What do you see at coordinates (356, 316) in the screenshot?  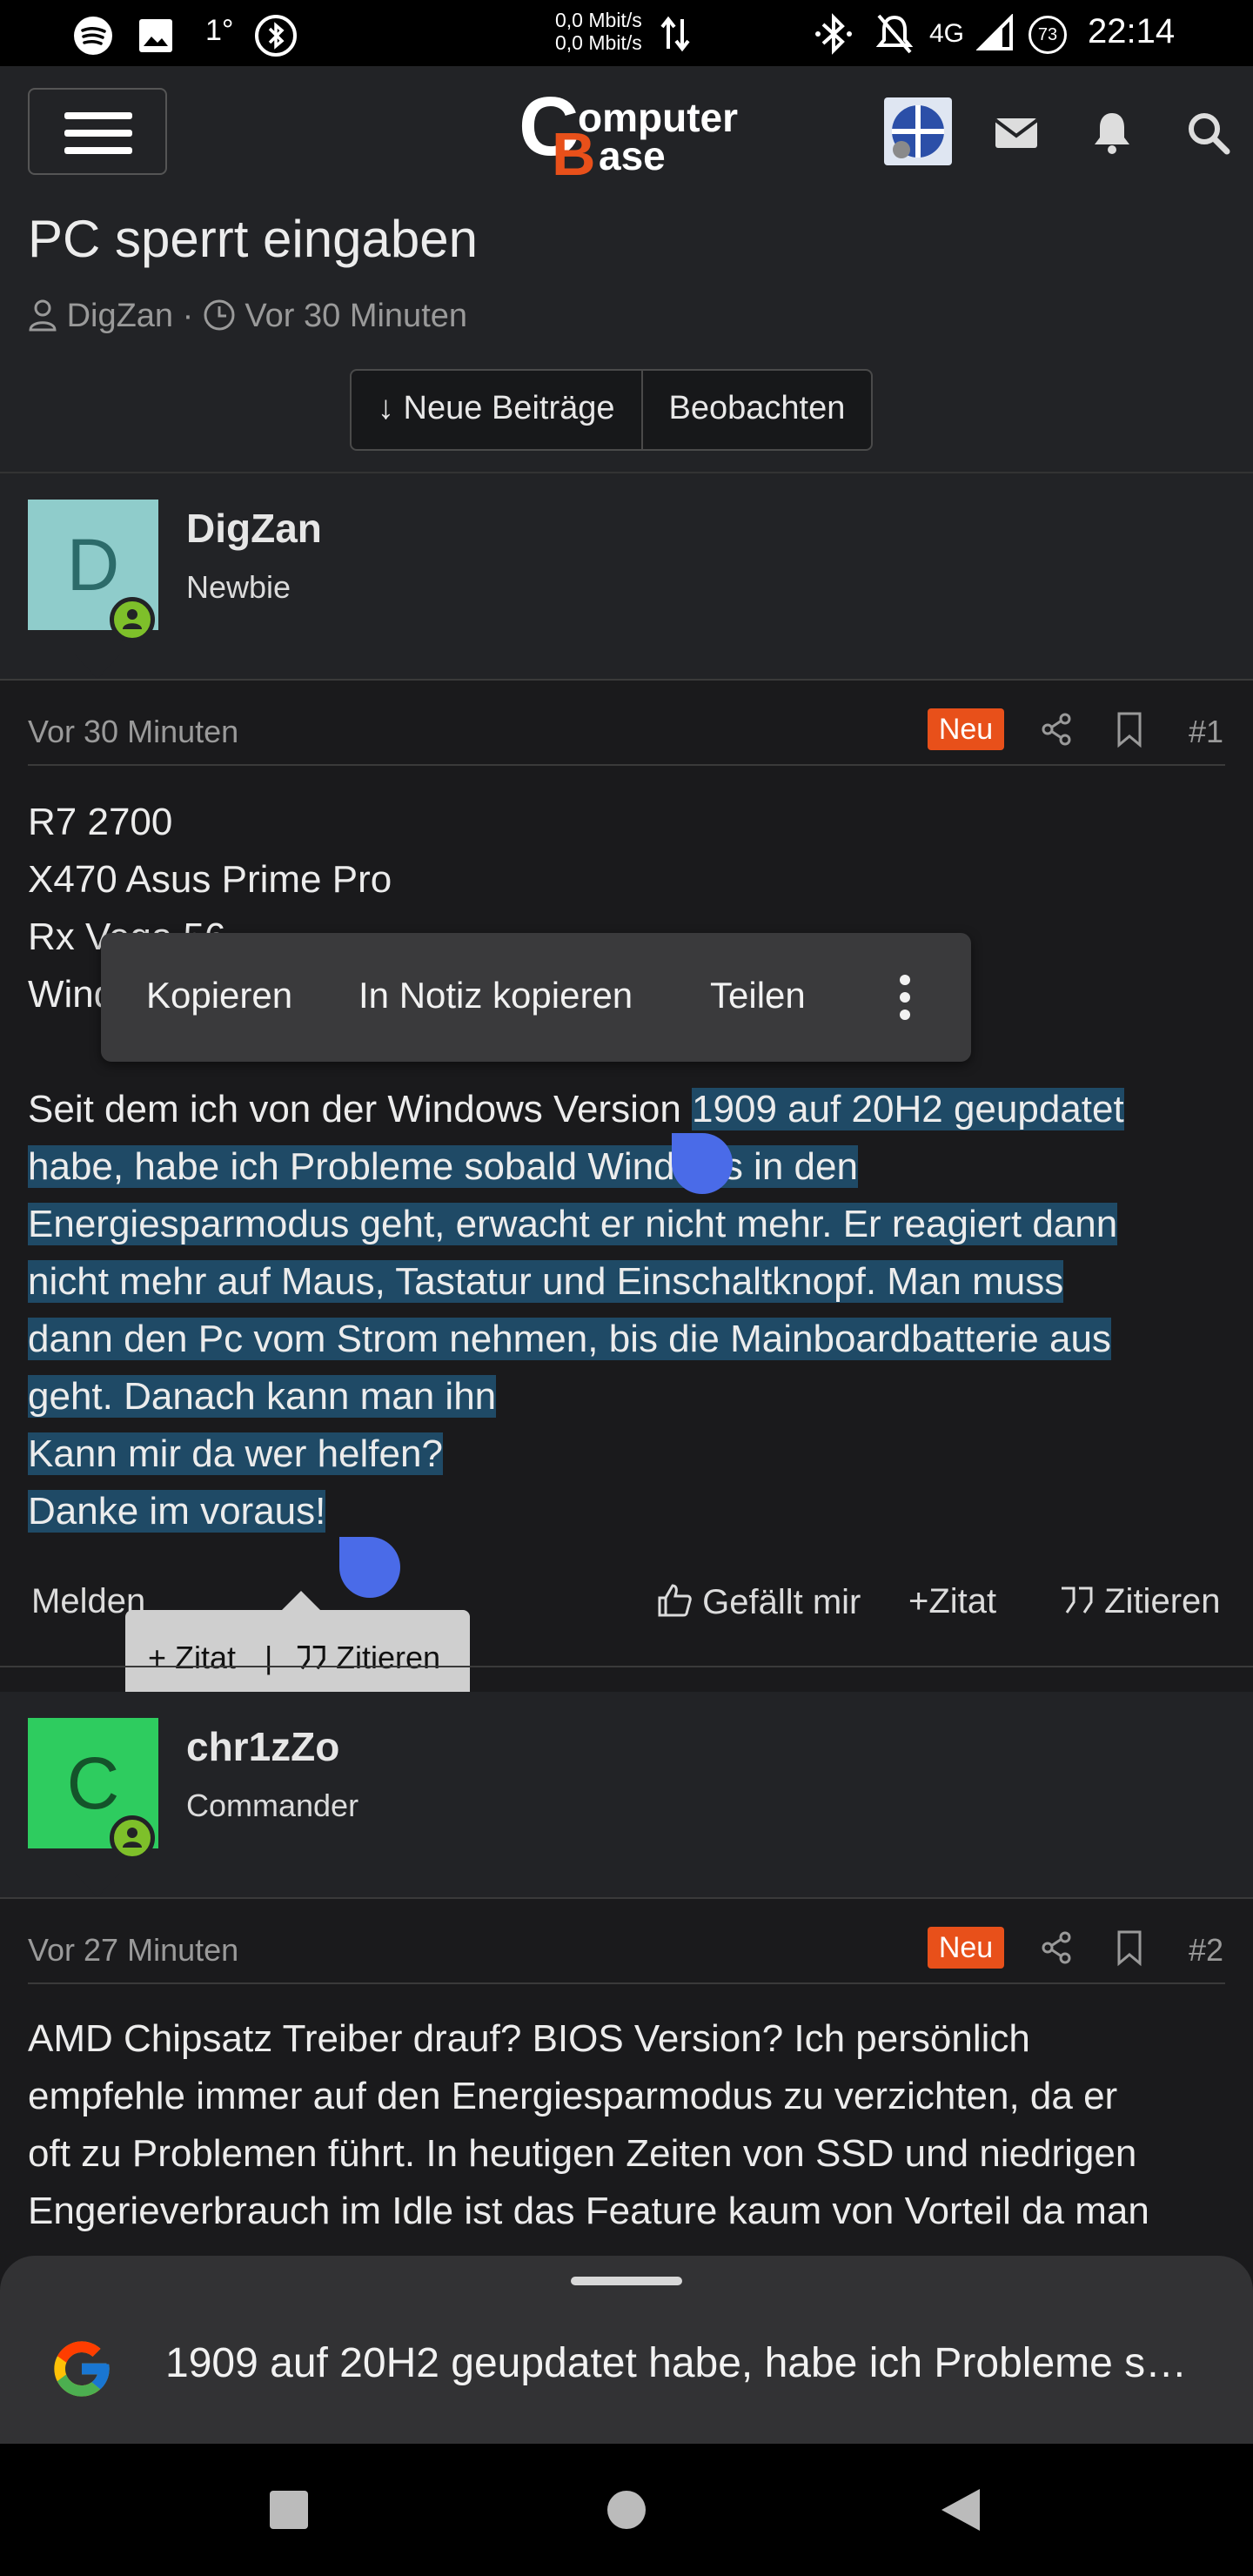 I see `thread-time: Vor 30 Minuten` at bounding box center [356, 316].